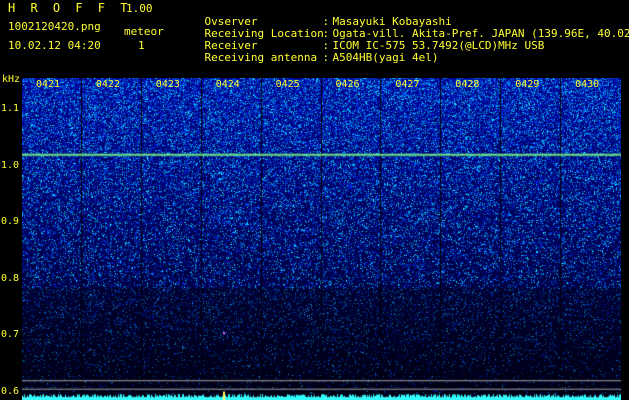 The width and height of the screenshot is (629, 400). I want to click on meteor-count-label: meteor, so click(144, 31).